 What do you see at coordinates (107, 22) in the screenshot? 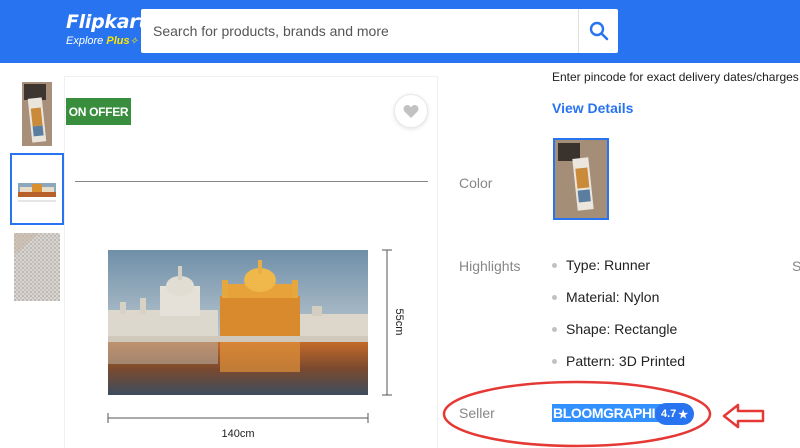
I see `logo-name: Flipkart` at bounding box center [107, 22].